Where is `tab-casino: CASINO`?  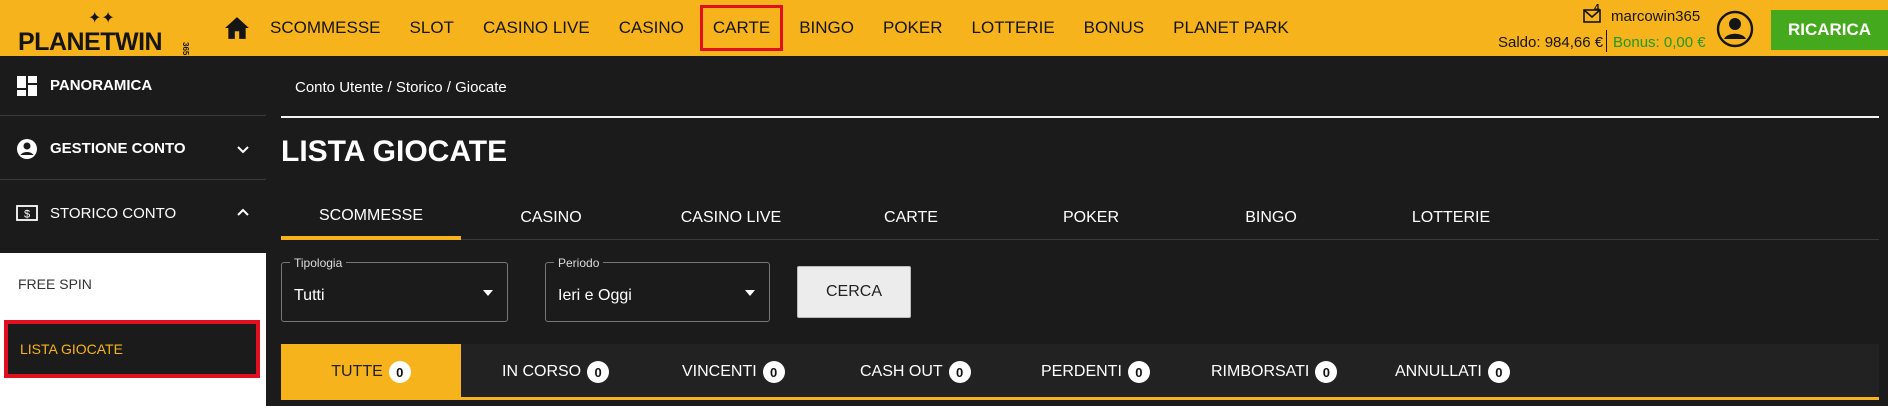
tab-casino: CASINO is located at coordinates (551, 218).